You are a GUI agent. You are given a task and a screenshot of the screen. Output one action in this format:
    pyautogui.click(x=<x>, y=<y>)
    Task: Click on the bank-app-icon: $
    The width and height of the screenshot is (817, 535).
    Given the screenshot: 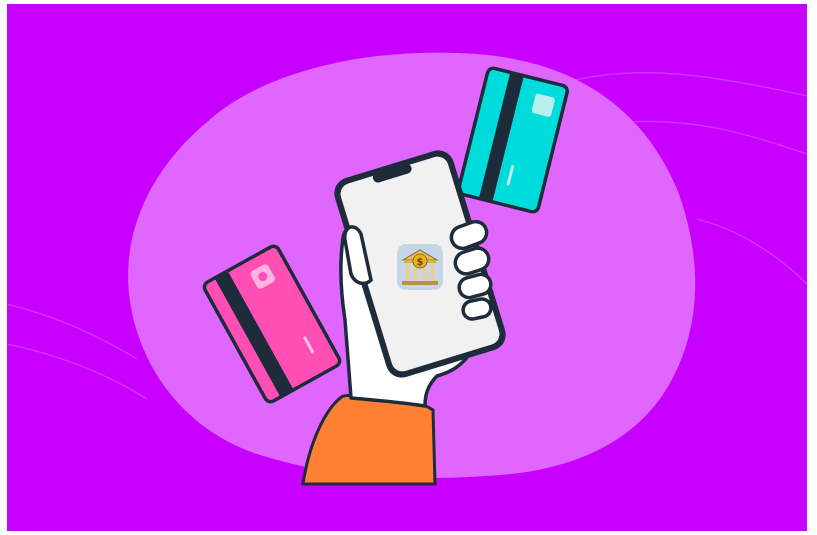 What is the action you would take?
    pyautogui.click(x=420, y=267)
    